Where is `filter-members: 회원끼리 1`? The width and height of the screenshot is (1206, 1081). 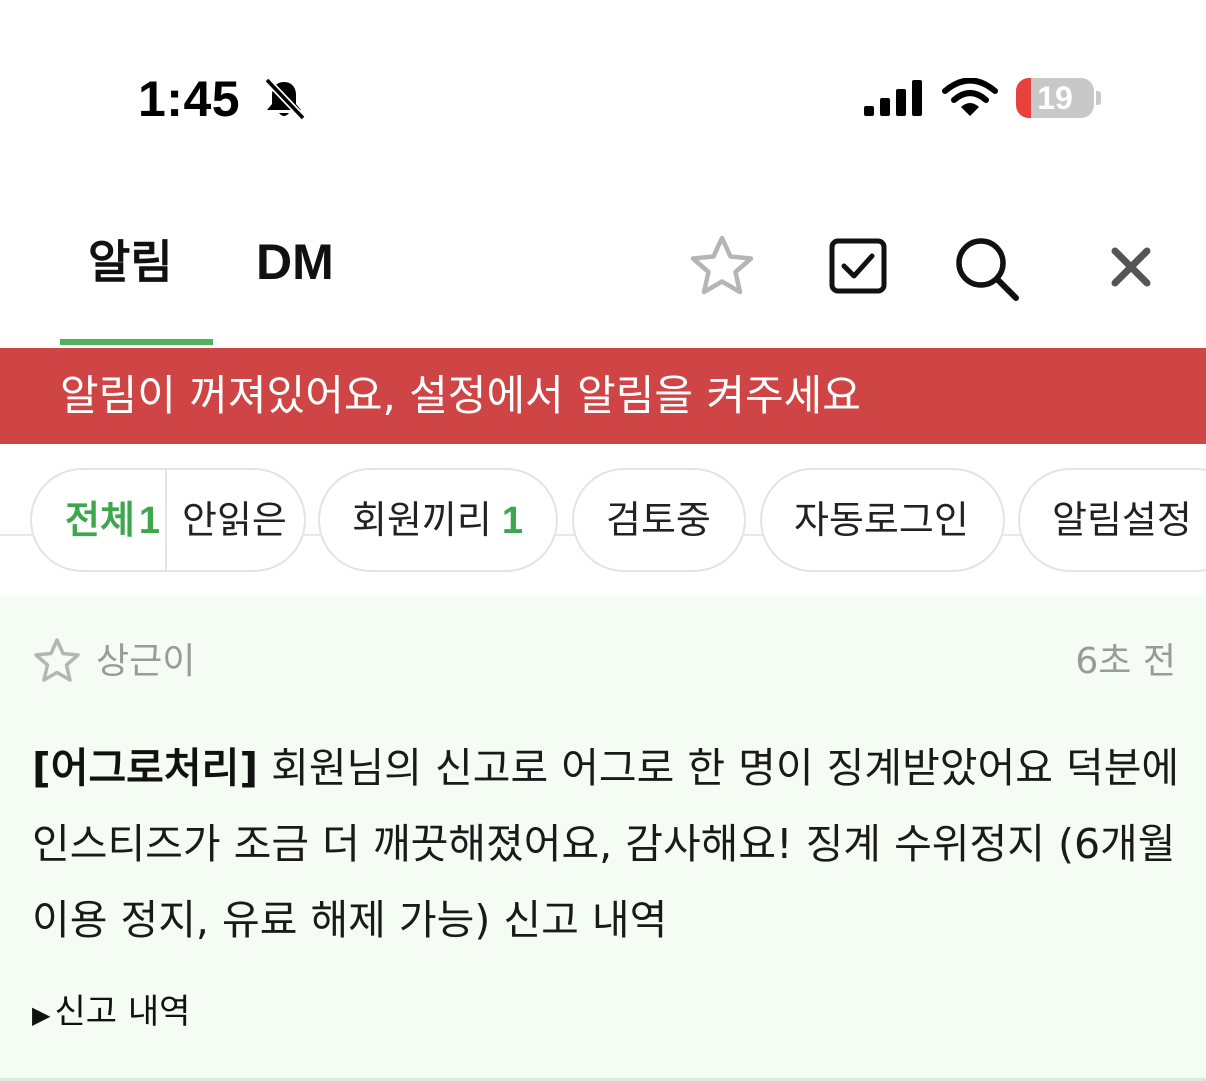
filter-members: 회원끼리 1 is located at coordinates (438, 520).